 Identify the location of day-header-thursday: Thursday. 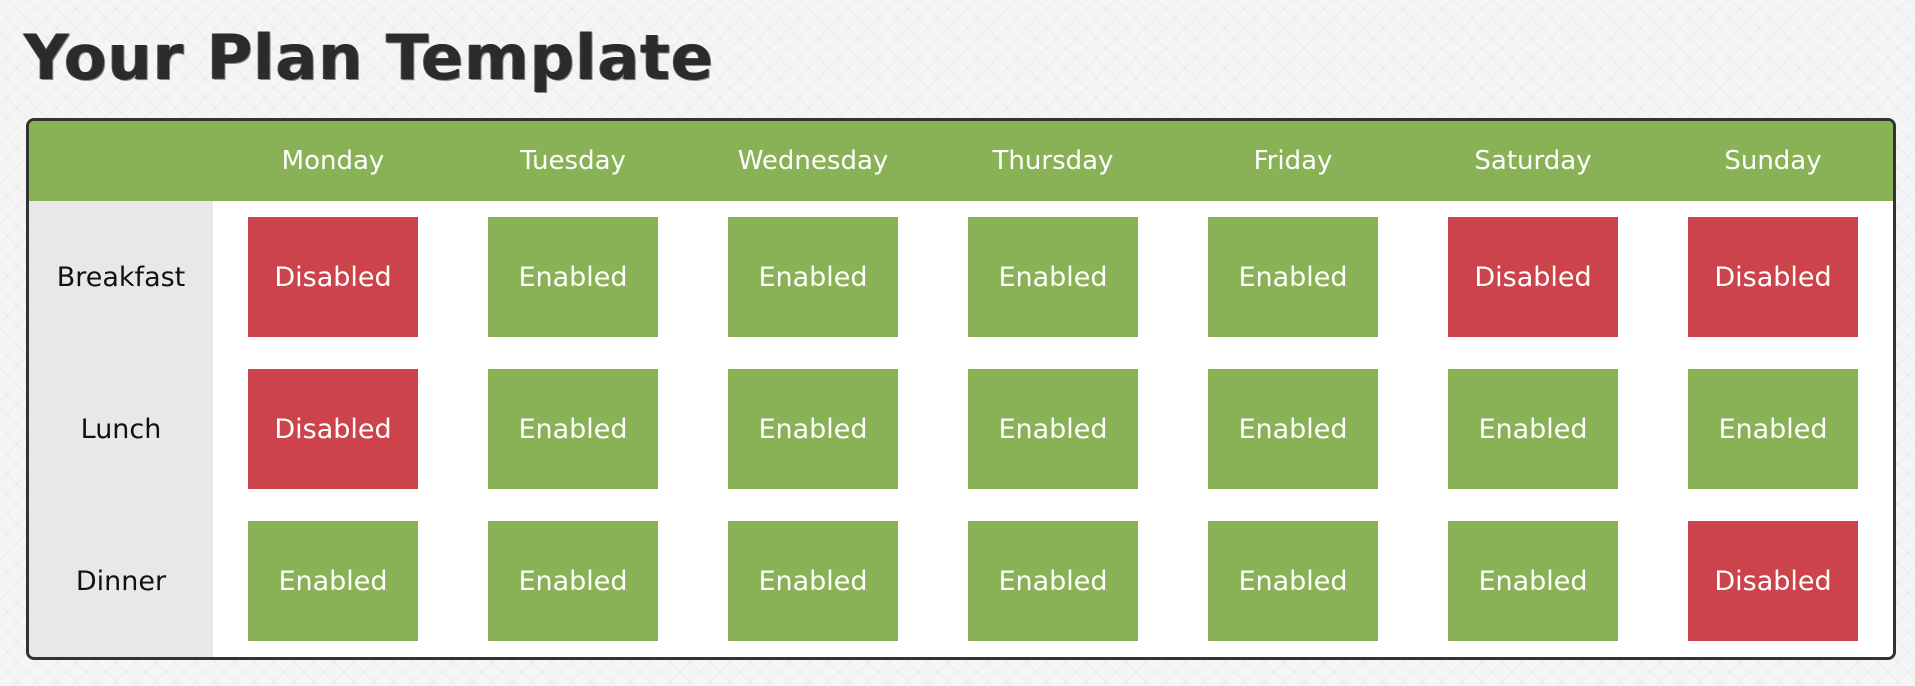
(1053, 161).